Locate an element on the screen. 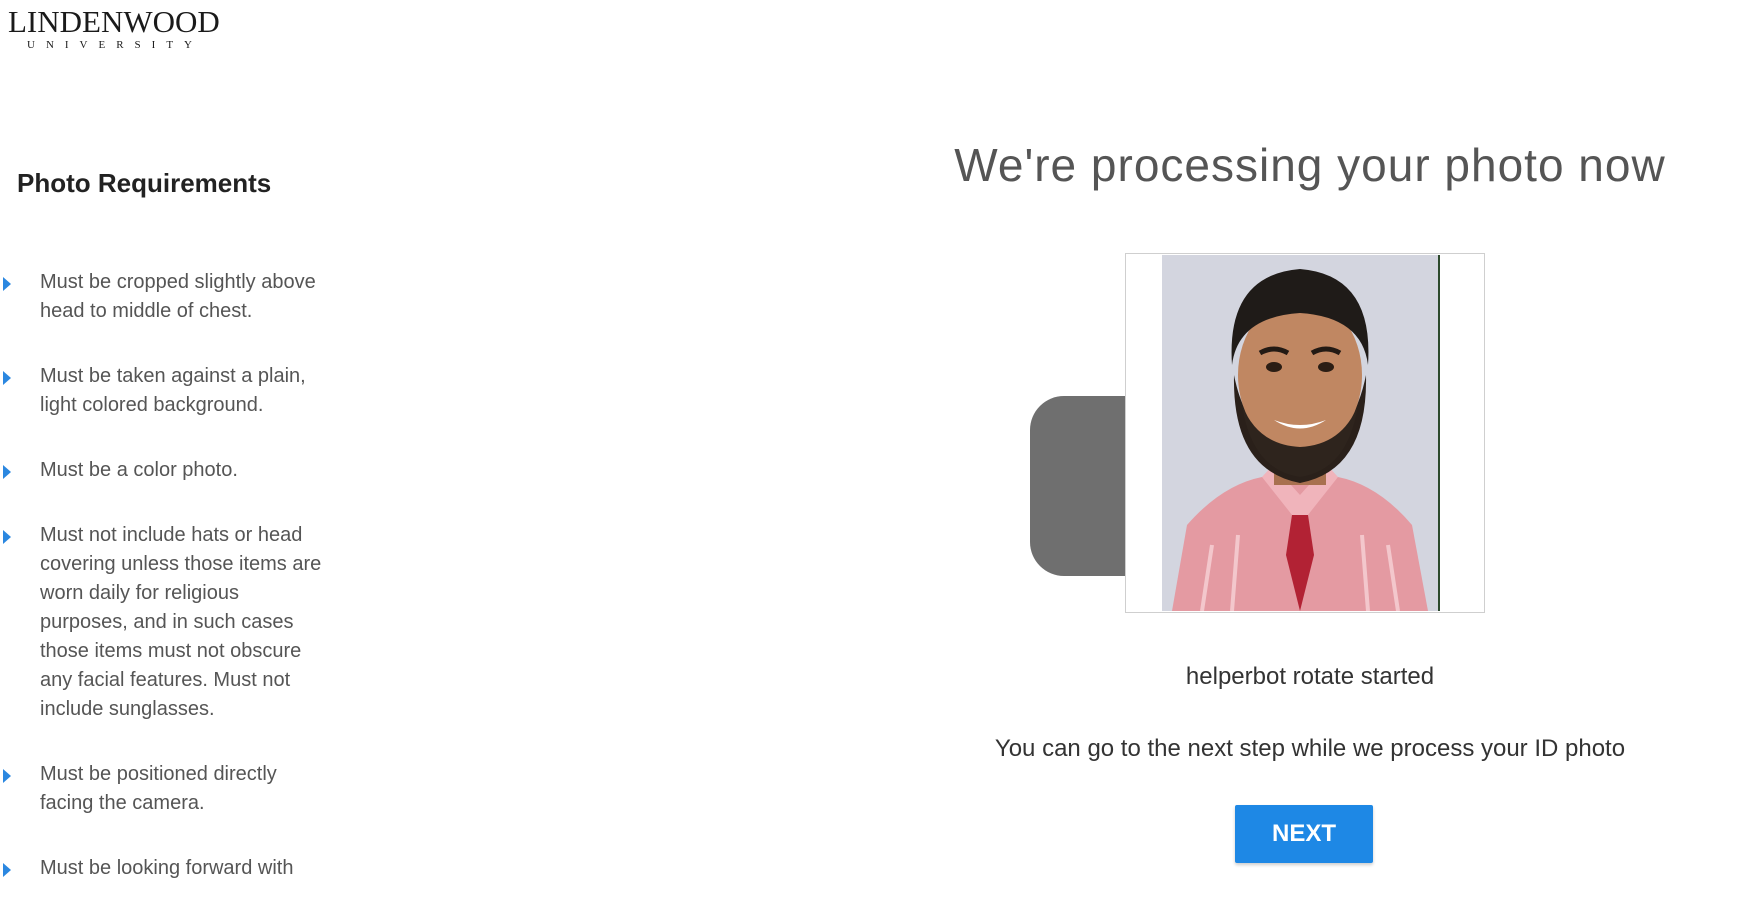 This screenshot has width=1753, height=913. university-logo: LINDENWOOD UNIVERSITY is located at coordinates (123, 29).